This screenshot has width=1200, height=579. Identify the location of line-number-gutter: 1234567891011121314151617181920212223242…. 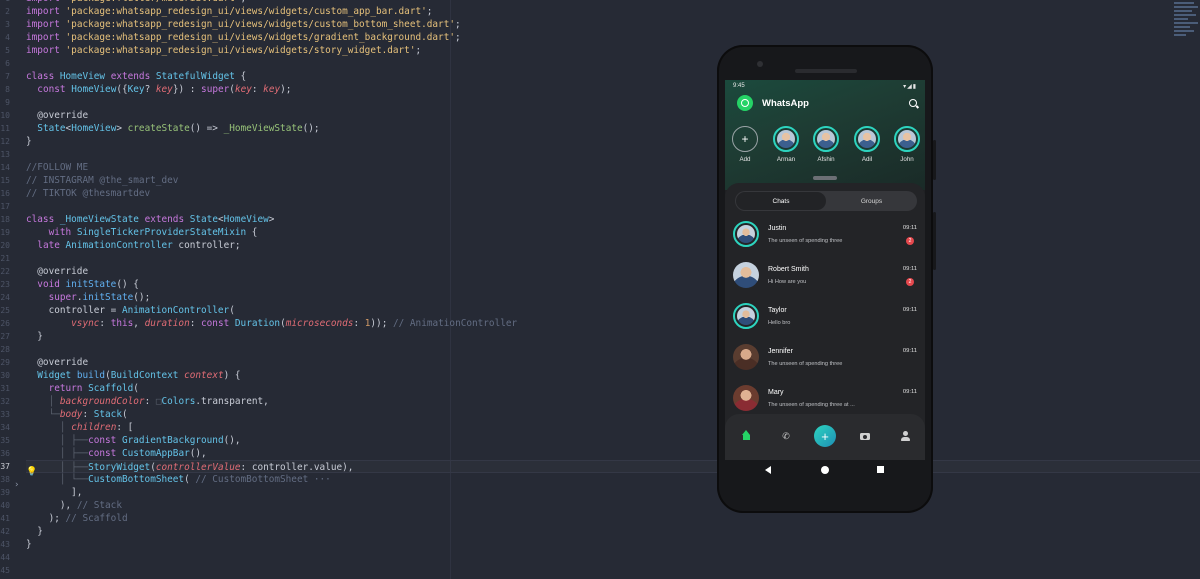
(12, 288).